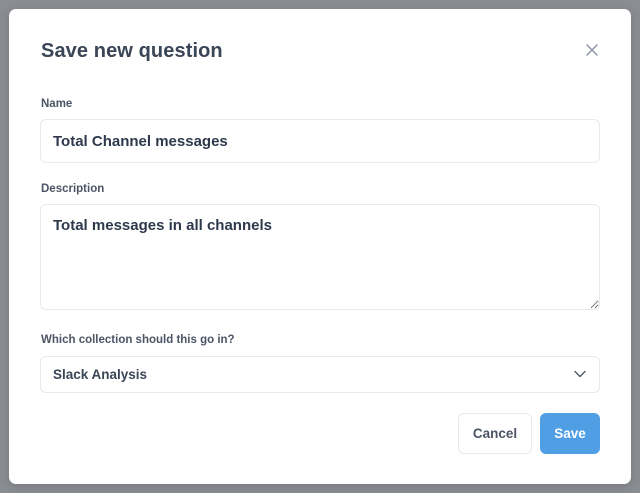 This screenshot has height=493, width=640. What do you see at coordinates (57, 104) in the screenshot?
I see `name-label: Name` at bounding box center [57, 104].